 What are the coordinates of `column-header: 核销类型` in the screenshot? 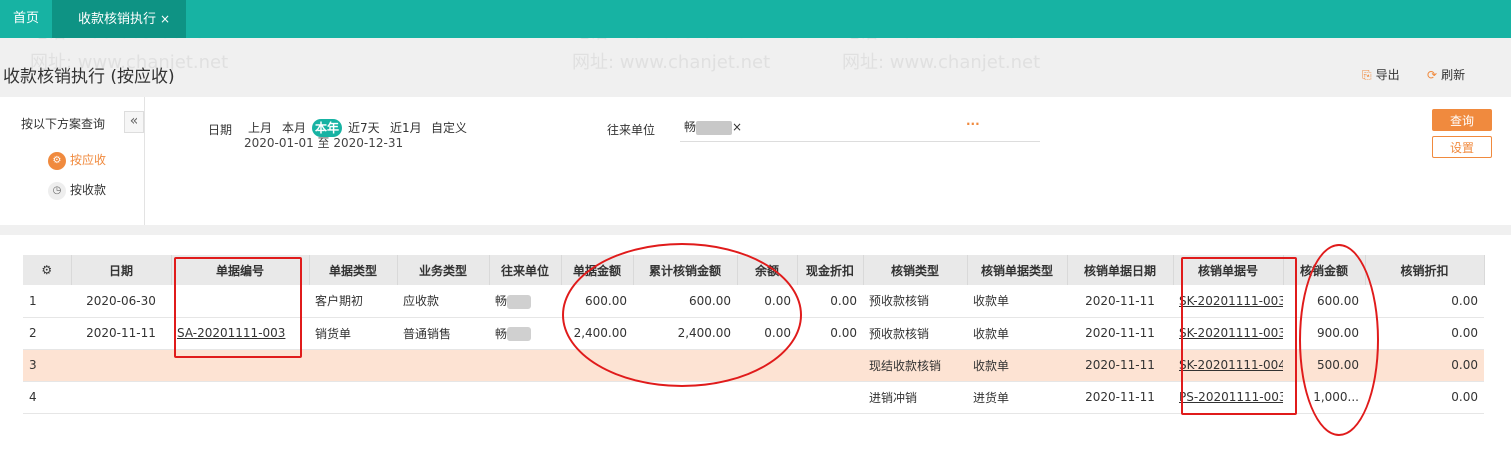 It's located at (915, 270).